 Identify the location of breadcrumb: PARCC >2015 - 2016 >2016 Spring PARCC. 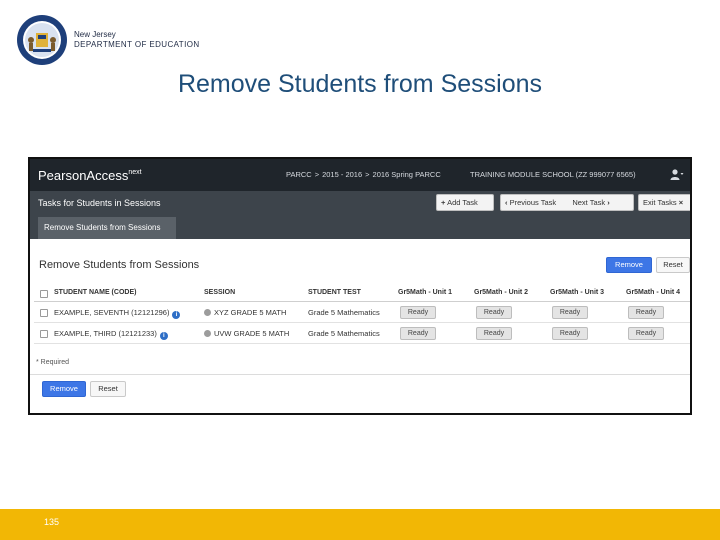
(363, 174).